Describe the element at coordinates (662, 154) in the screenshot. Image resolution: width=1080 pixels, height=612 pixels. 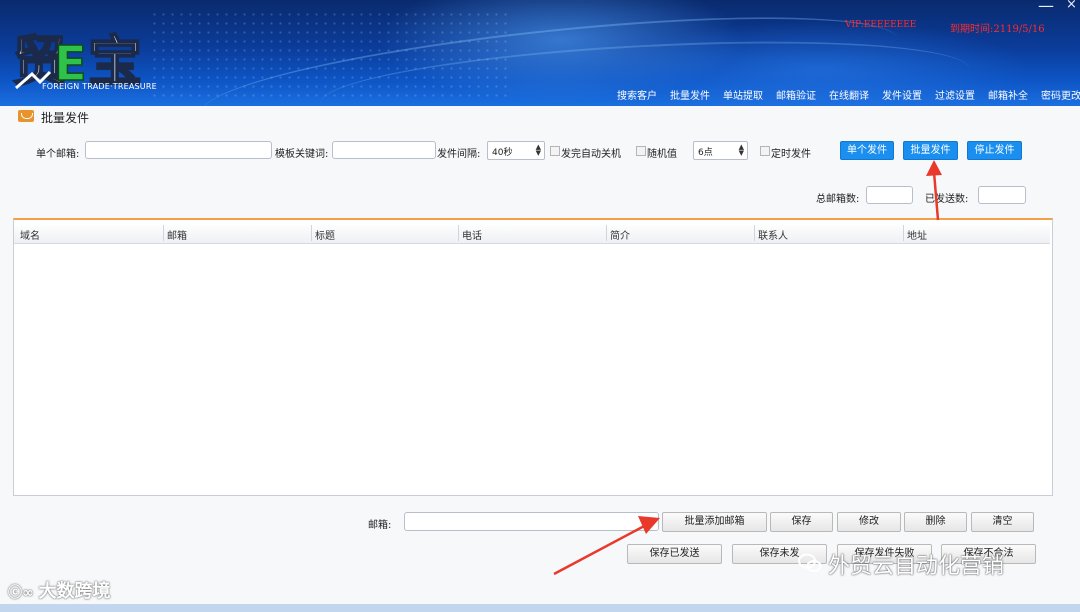
I see `random-label: 随机值` at that location.